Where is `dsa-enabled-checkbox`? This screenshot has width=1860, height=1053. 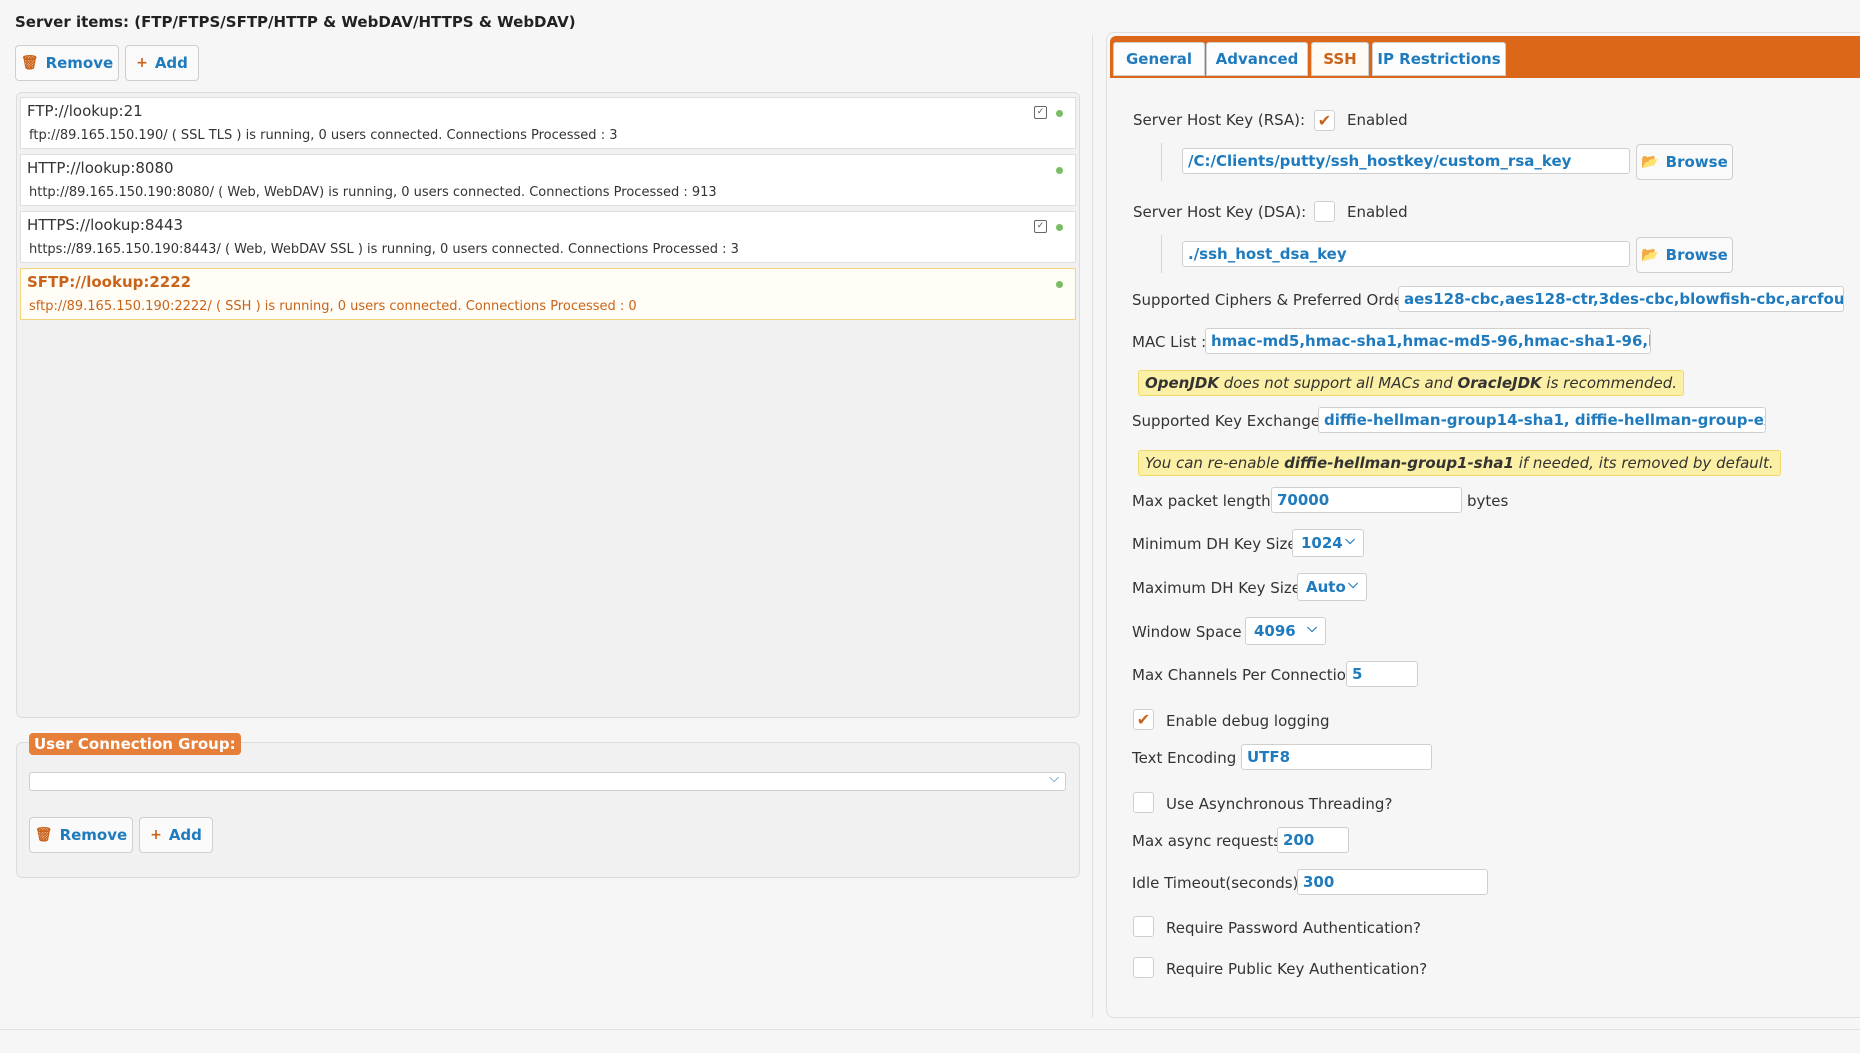
dsa-enabled-checkbox is located at coordinates (1324, 211).